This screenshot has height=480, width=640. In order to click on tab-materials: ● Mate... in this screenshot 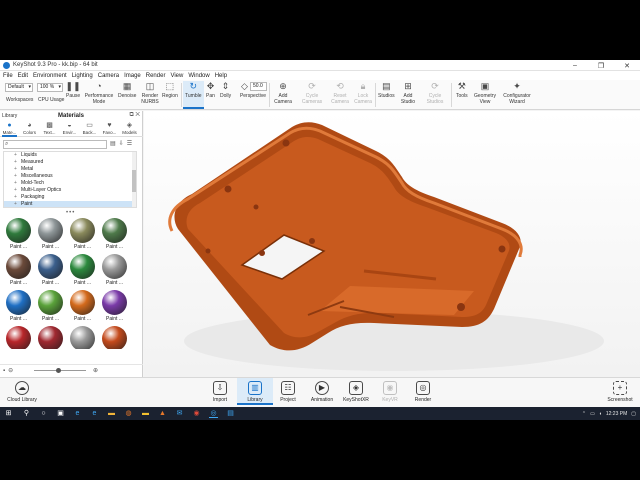, I will do `click(9, 129)`.